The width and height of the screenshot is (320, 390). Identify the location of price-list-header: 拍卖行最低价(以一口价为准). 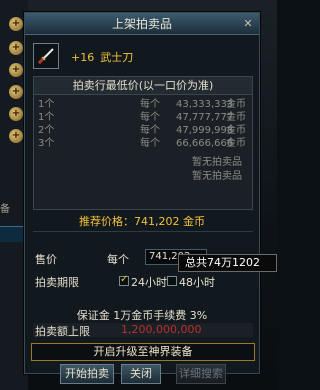
(143, 86).